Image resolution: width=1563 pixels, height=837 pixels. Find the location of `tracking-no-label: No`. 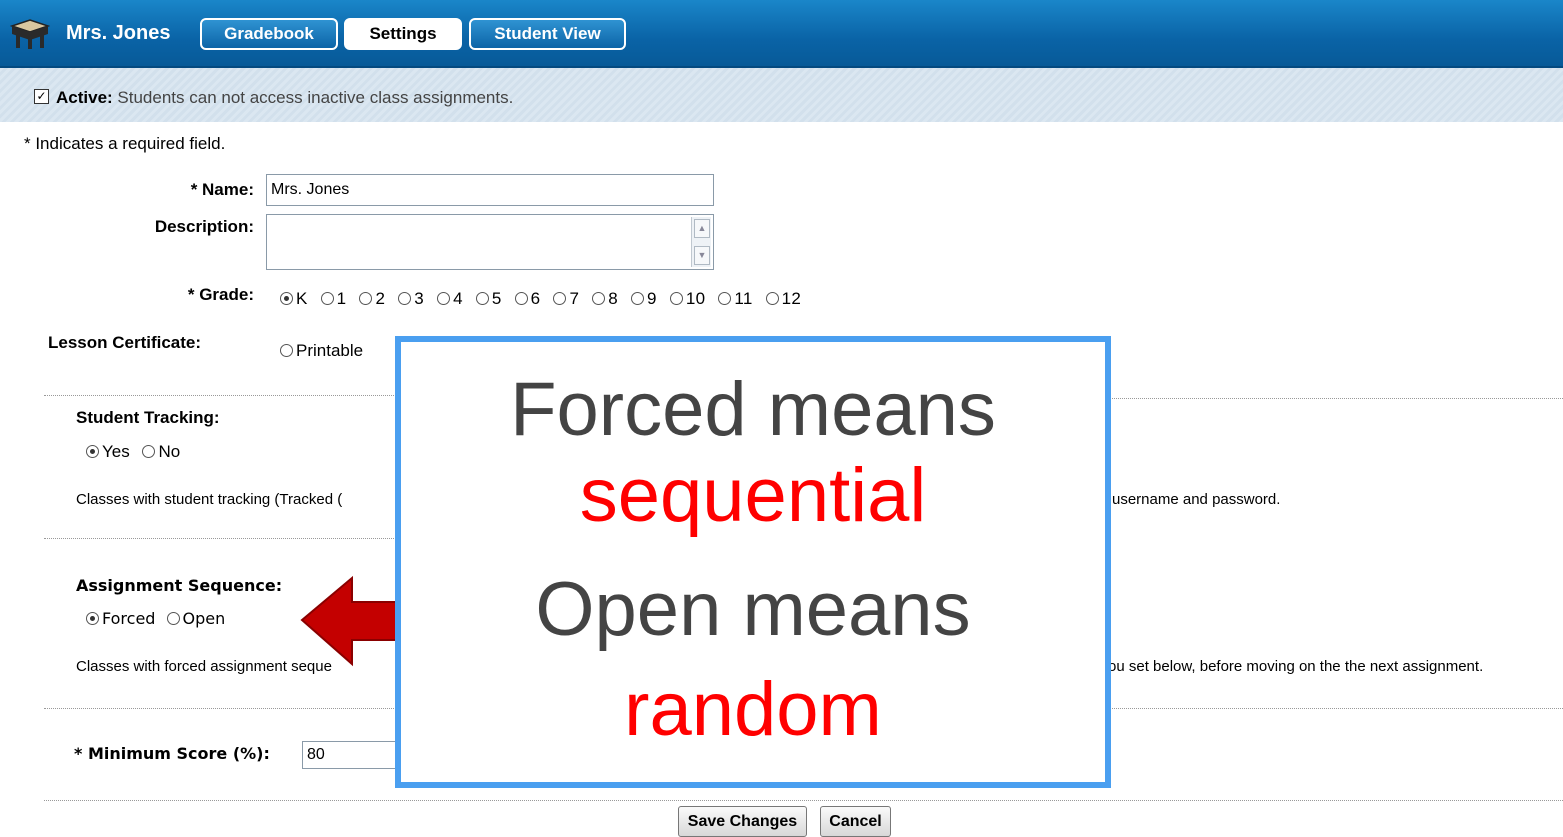

tracking-no-label: No is located at coordinates (169, 451).